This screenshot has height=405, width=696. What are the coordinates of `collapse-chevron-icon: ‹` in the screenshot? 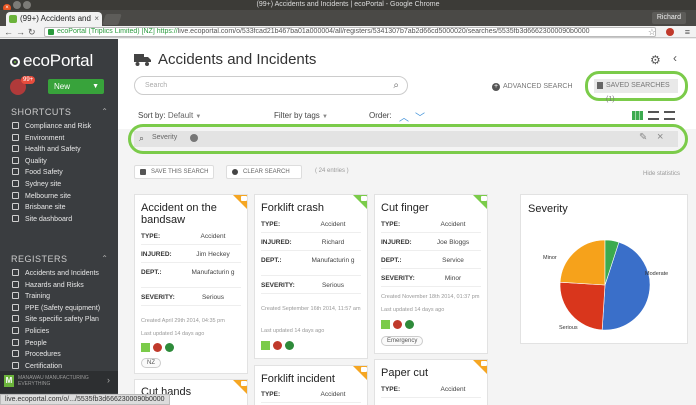 It's located at (675, 58).